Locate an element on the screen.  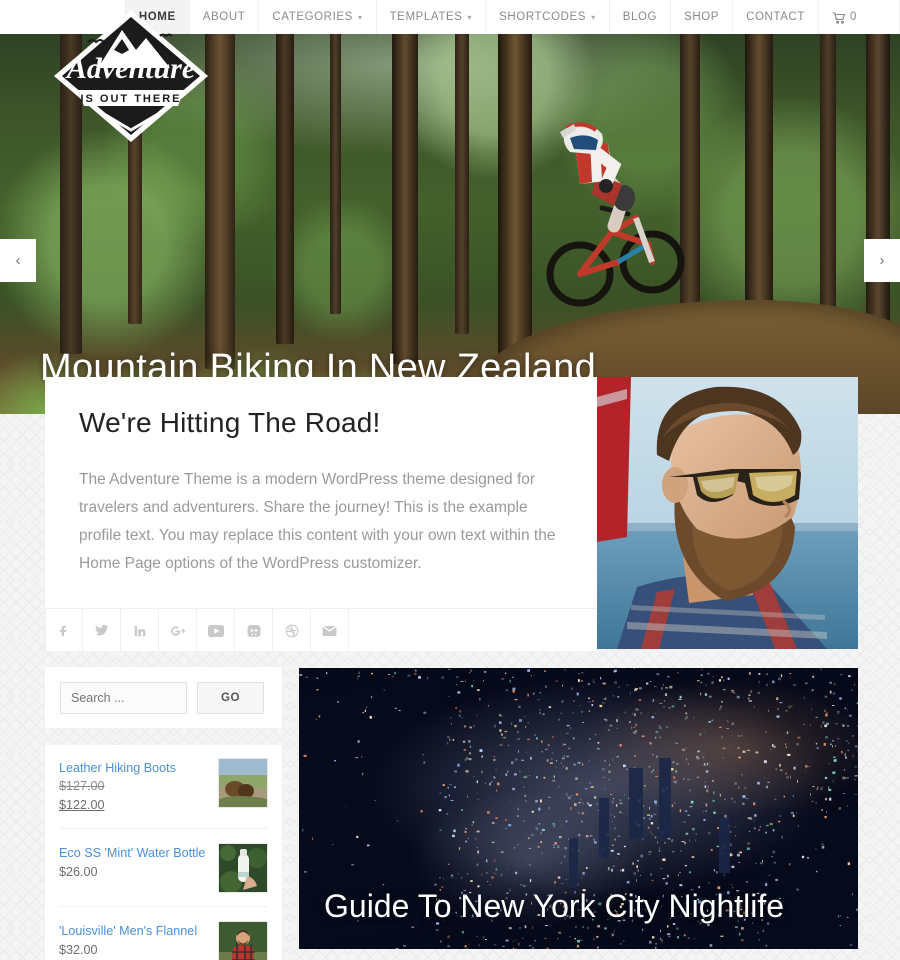
nav-item-categories: CATEGORIES ▾ is located at coordinates (316, 17).